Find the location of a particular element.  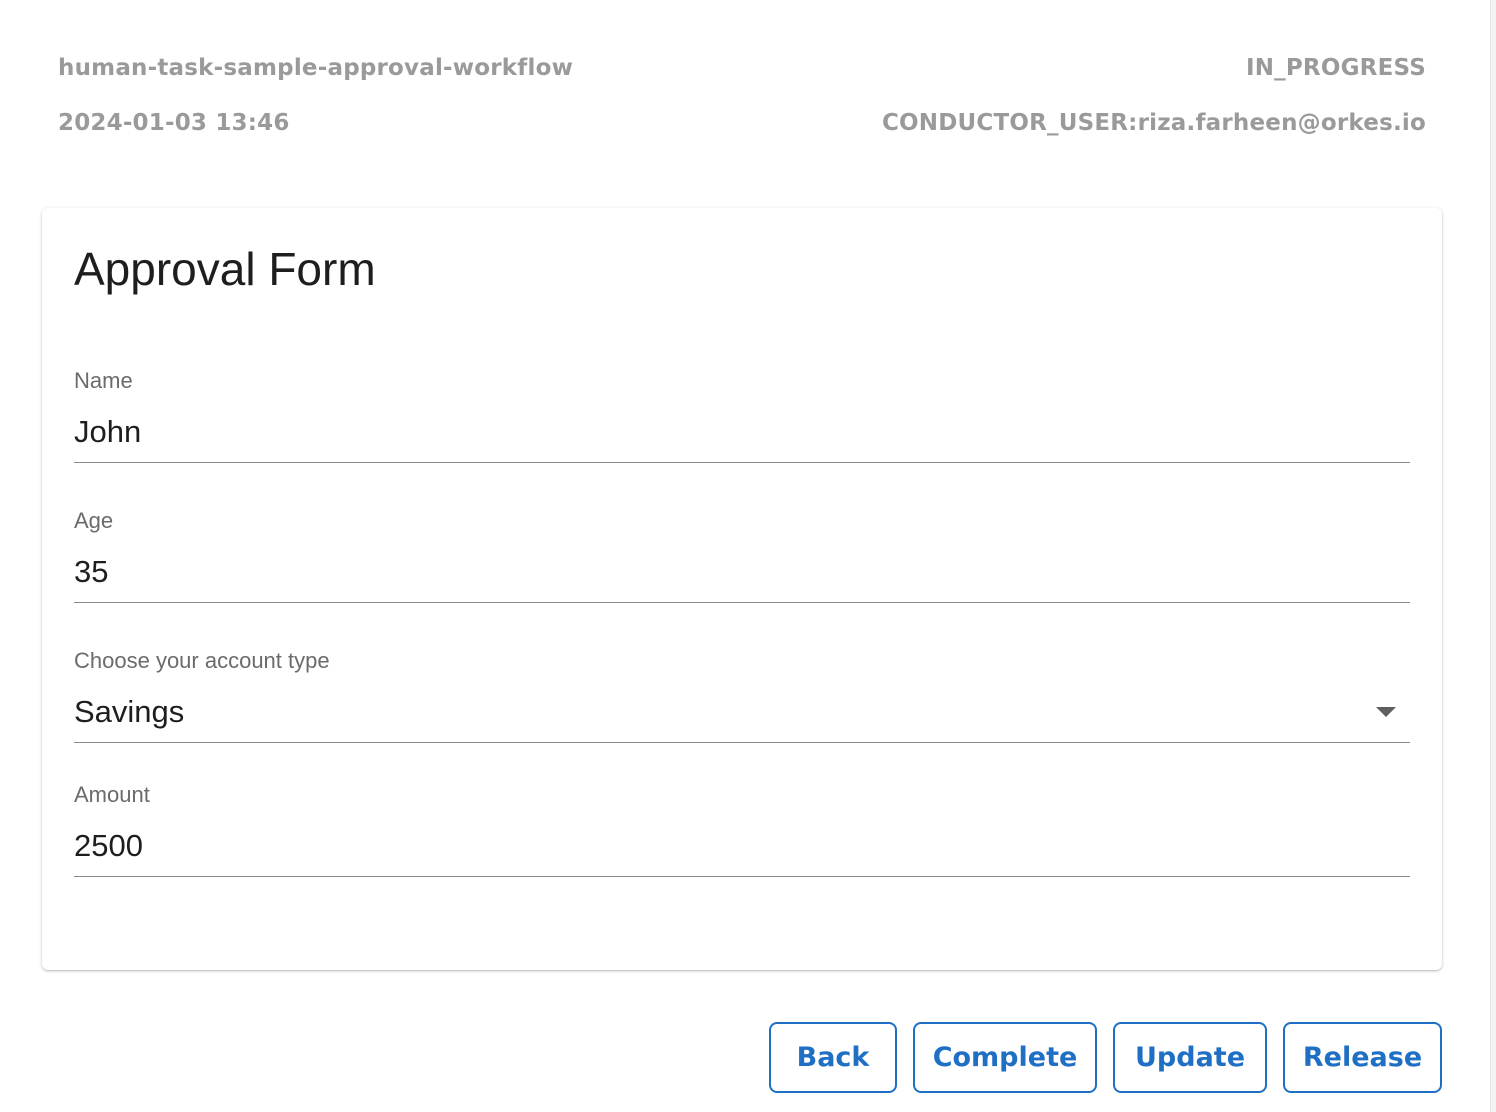

age-field: Age 35 is located at coordinates (742, 555).